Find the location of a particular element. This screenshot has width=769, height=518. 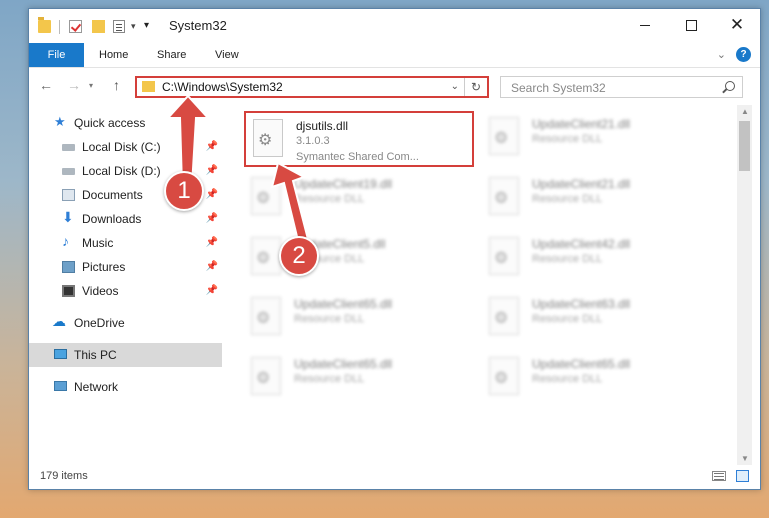

minimize-button is located at coordinates (645, 25).